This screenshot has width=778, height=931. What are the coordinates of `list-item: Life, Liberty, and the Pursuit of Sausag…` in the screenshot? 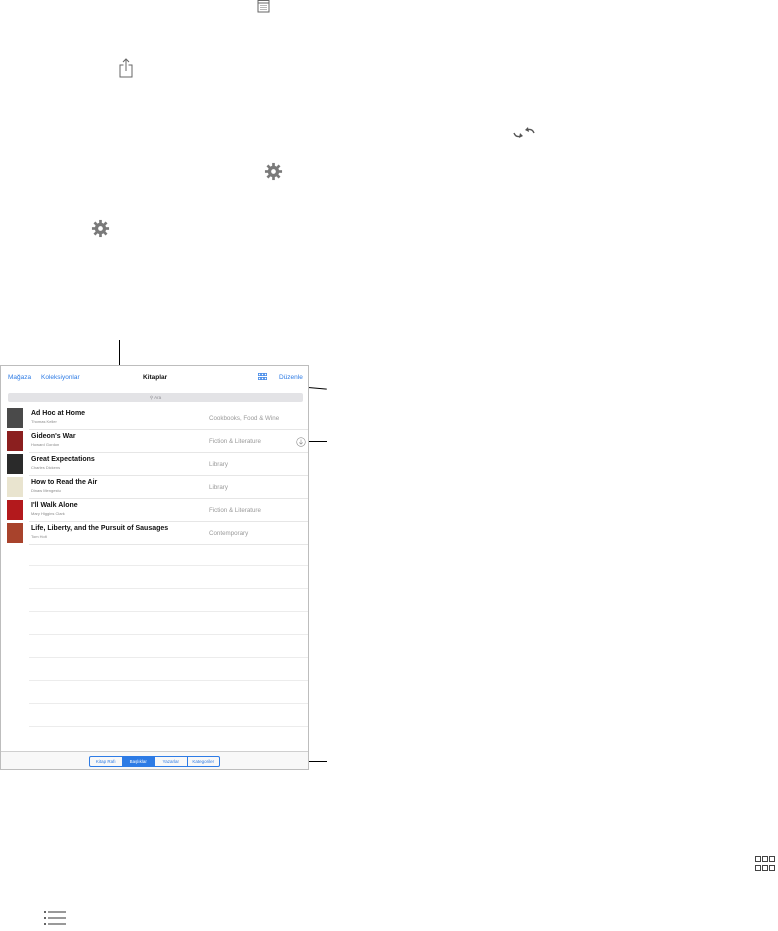 It's located at (154, 533).